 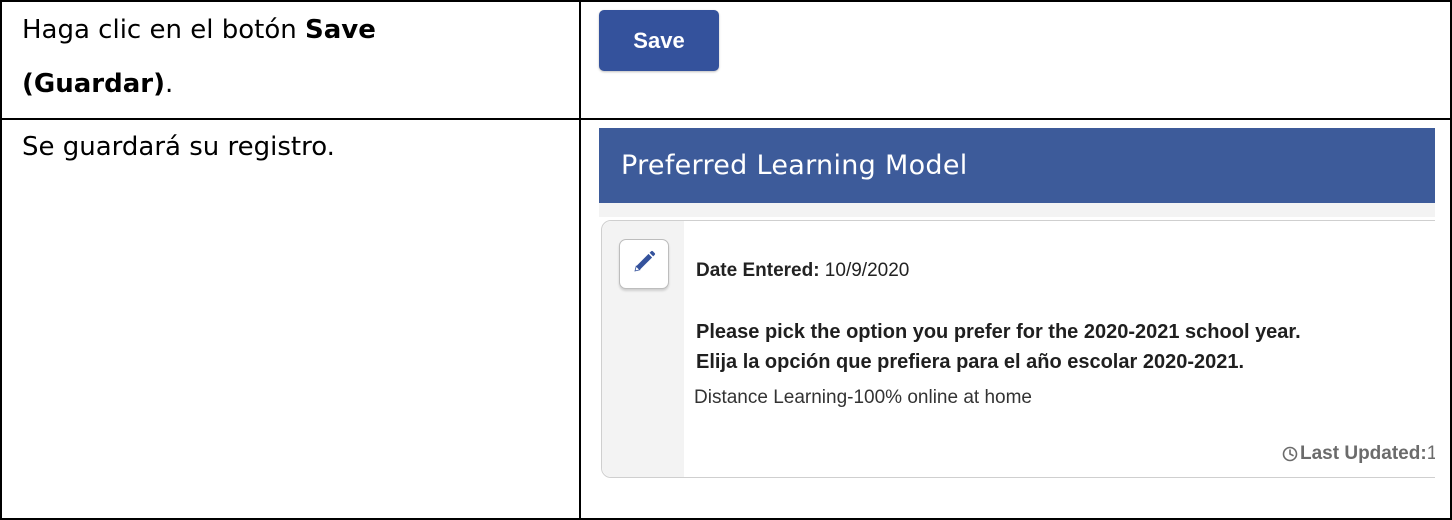 I want to click on save-button: Save, so click(x=659, y=40).